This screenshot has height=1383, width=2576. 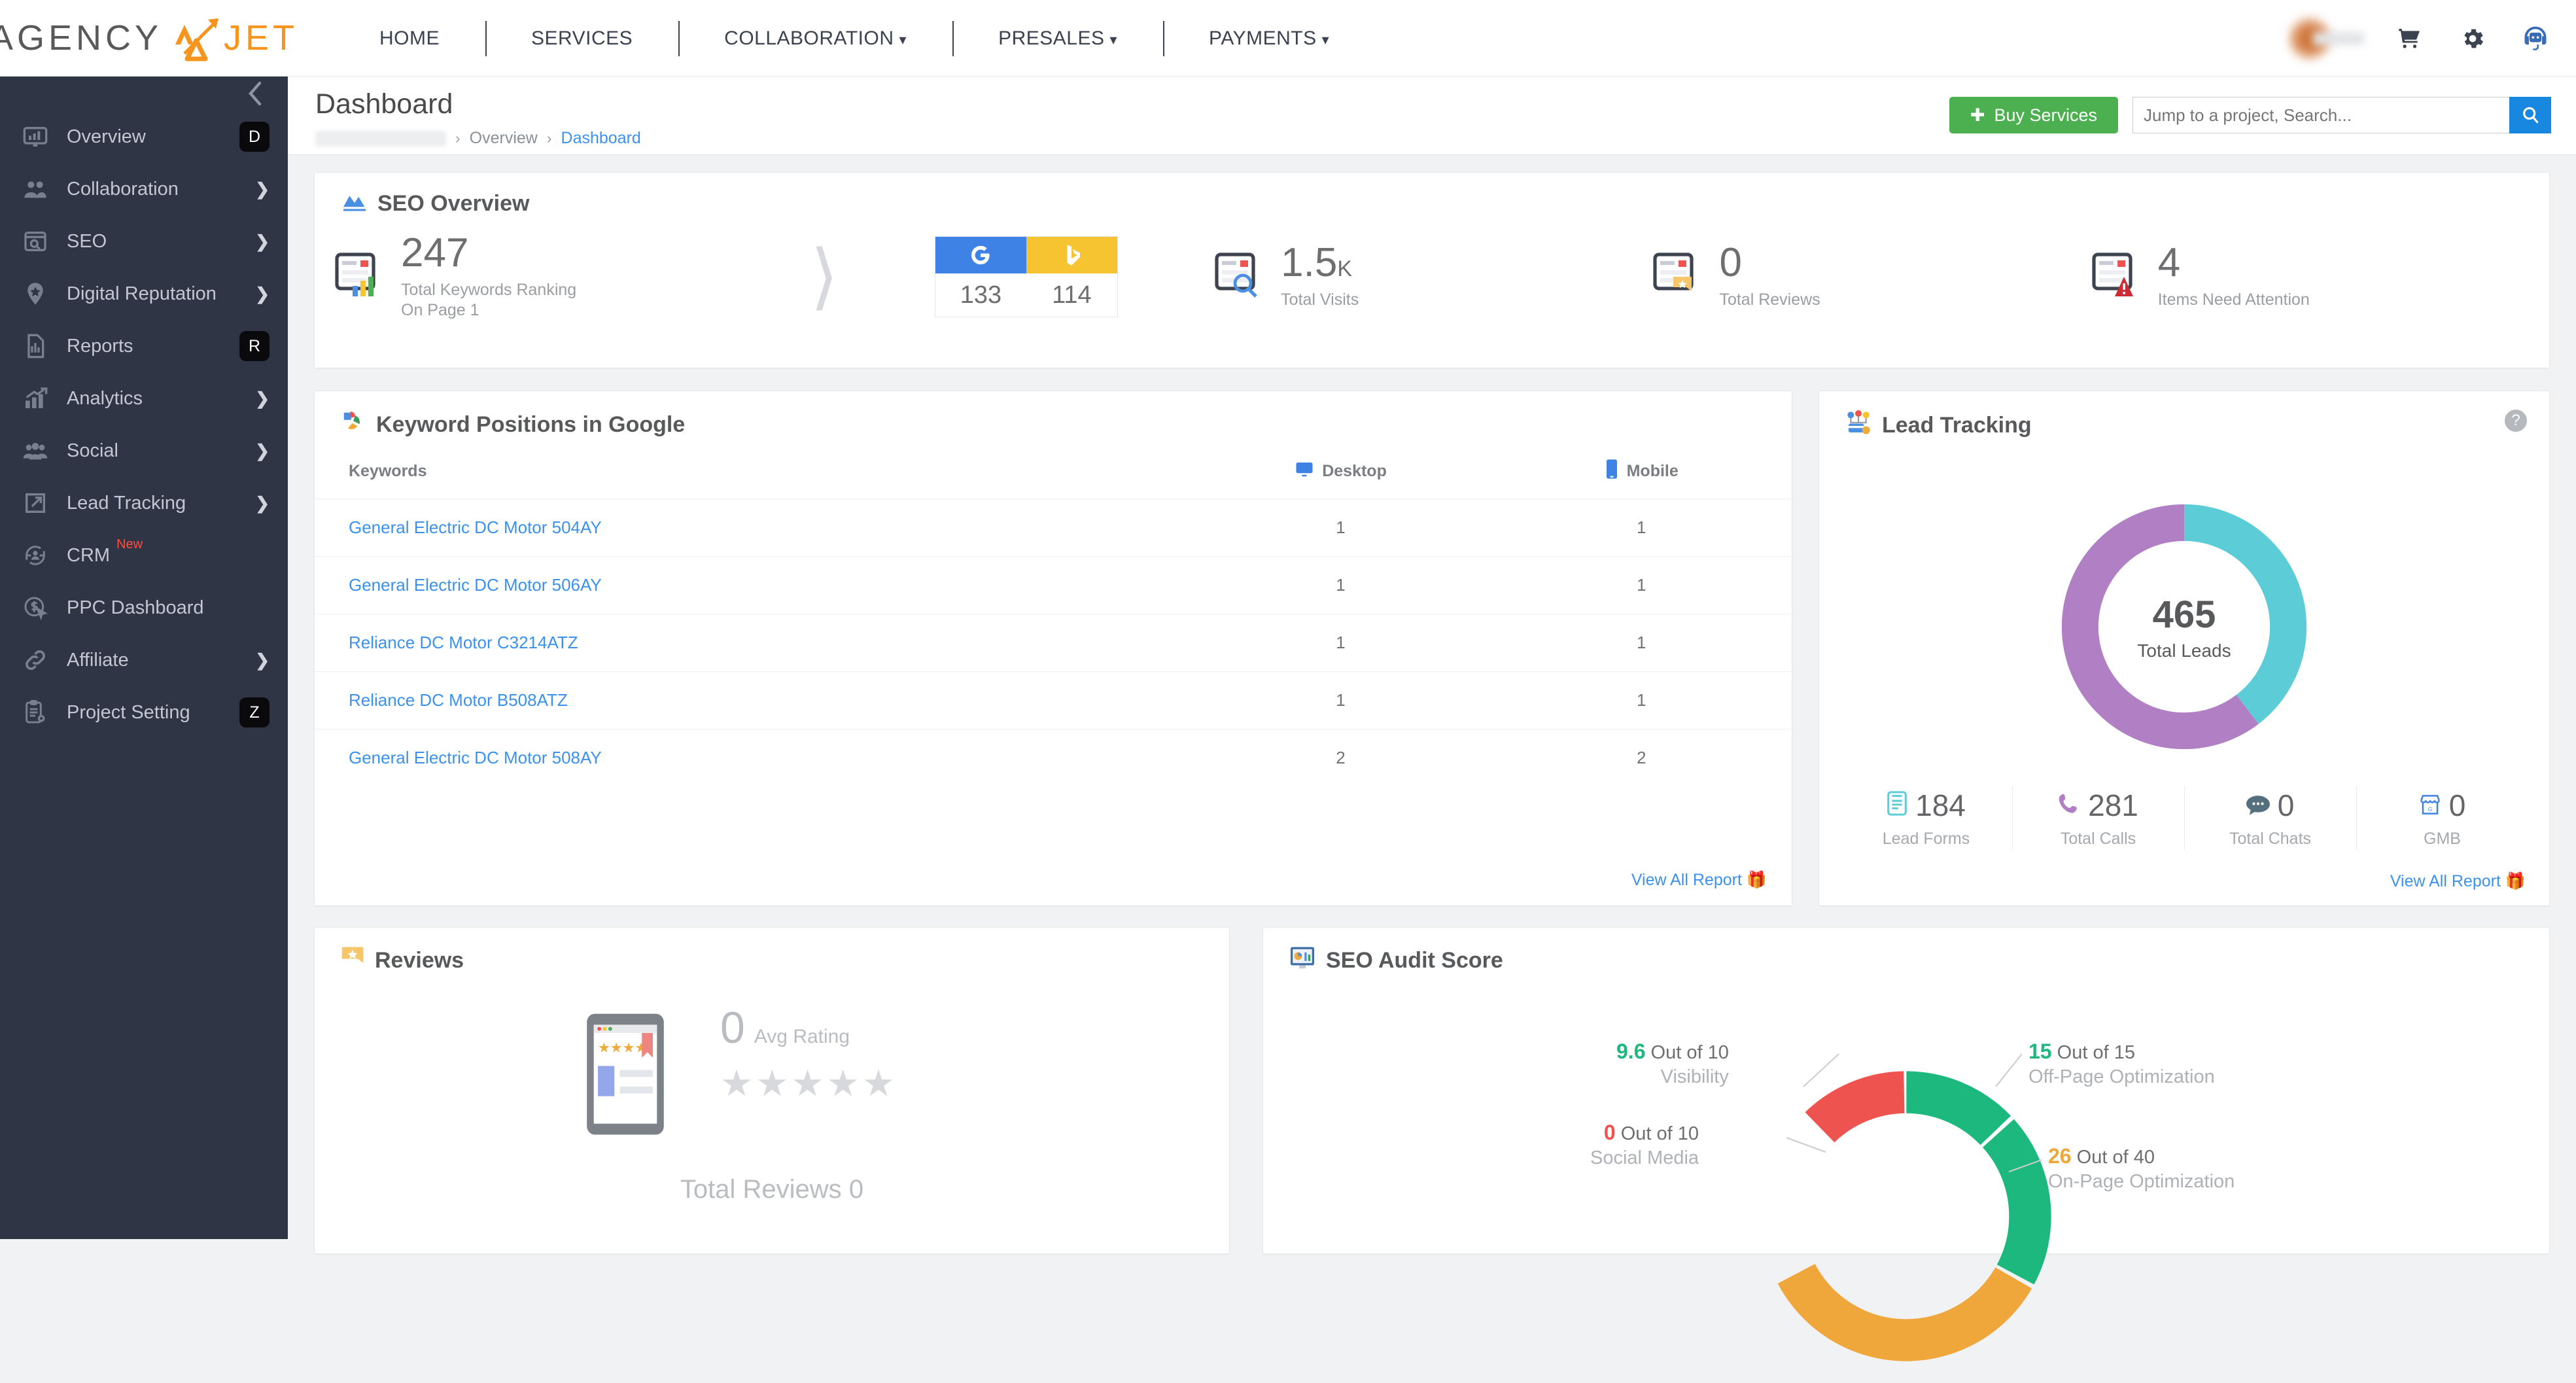 I want to click on keyword-link: Reliance DC Motor C3214ATZ, so click(x=463, y=642).